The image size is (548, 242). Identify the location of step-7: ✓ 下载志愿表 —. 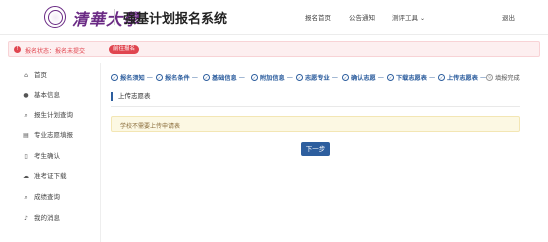
(411, 77).